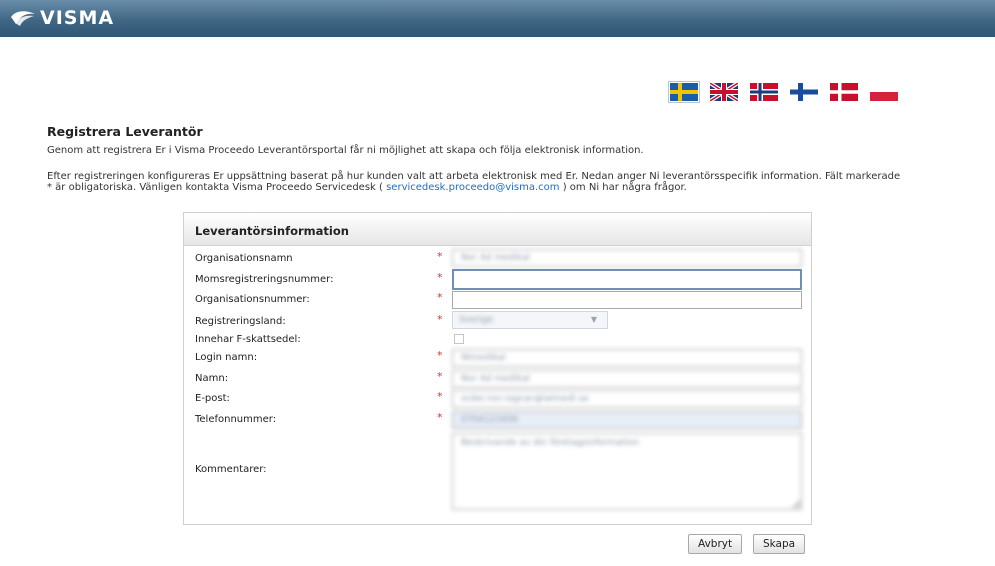 This screenshot has width=995, height=566. I want to click on label-momsregistreringsnummer: Momsregistreringsnummer:, so click(264, 279).